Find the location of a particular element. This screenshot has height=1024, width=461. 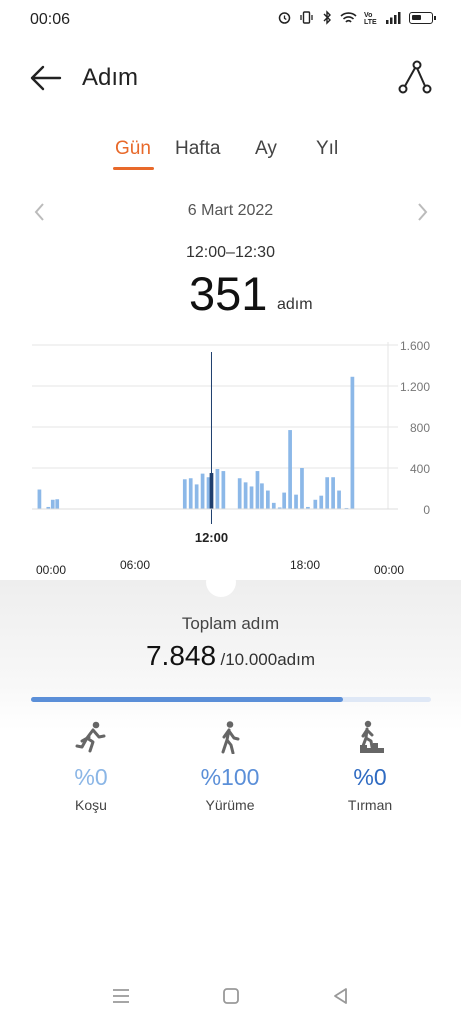

total-steps-value: 7.848 is located at coordinates (181, 655).